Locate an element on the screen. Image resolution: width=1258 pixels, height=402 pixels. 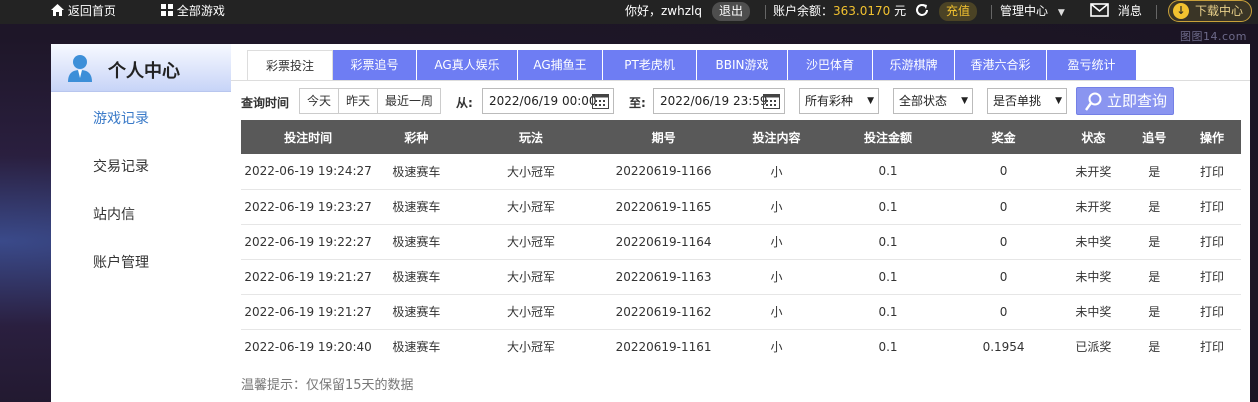
to-date-input: 2022/06/19 23:59 is located at coordinates (719, 101).